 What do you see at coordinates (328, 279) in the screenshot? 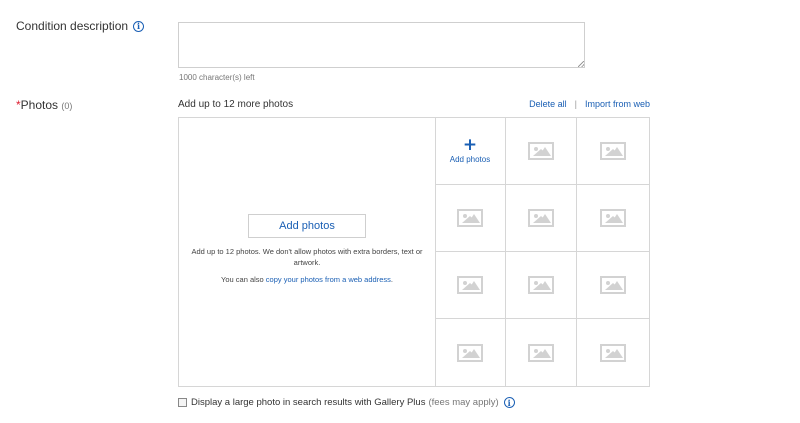
I see `copy-from-web-link: copy your photos from a web address` at bounding box center [328, 279].